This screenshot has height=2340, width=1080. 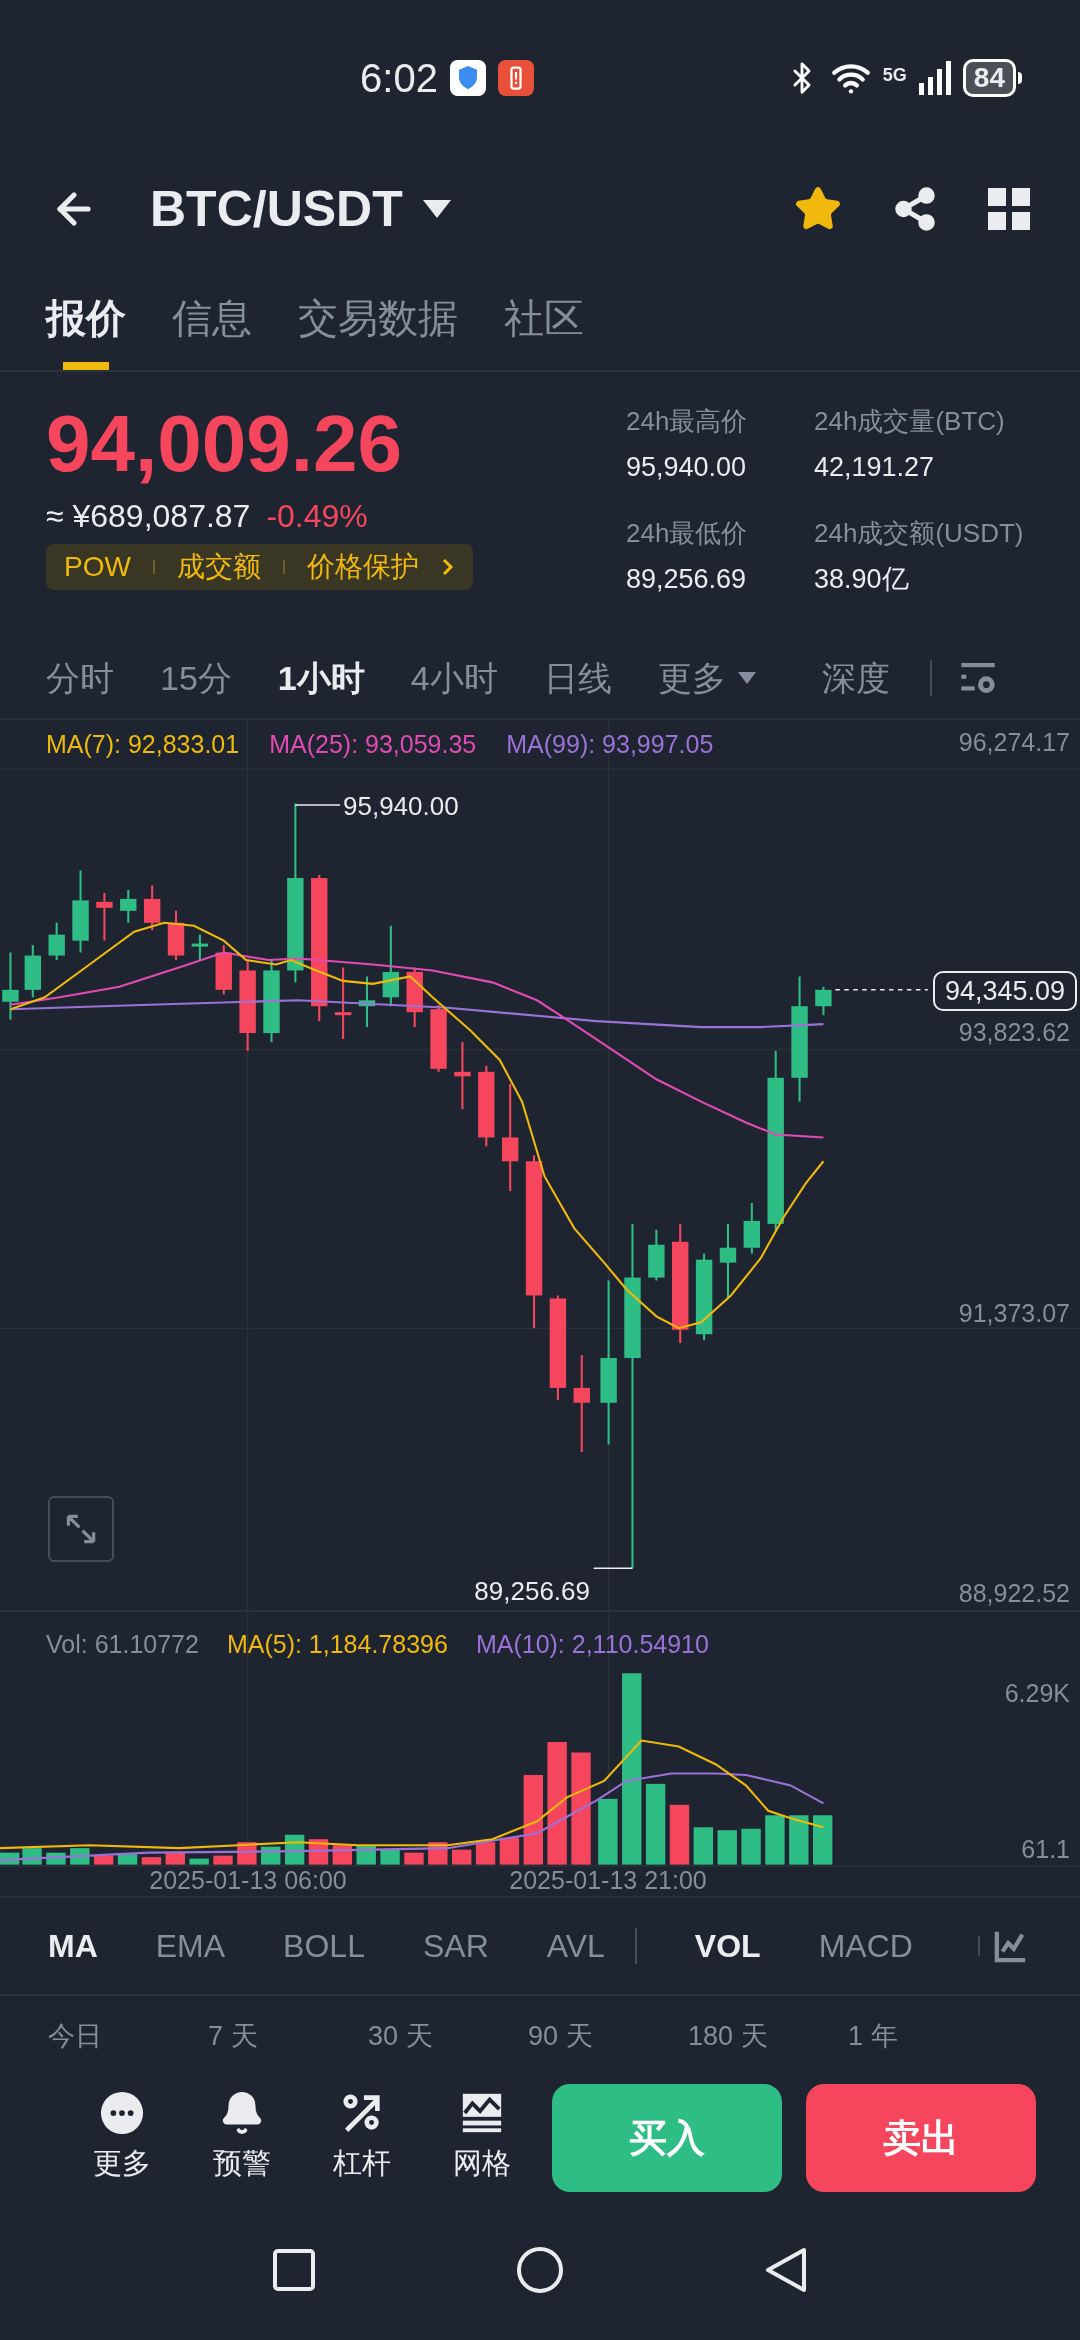 What do you see at coordinates (224, 444) in the screenshot?
I see `last-price: 94,009.26` at bounding box center [224, 444].